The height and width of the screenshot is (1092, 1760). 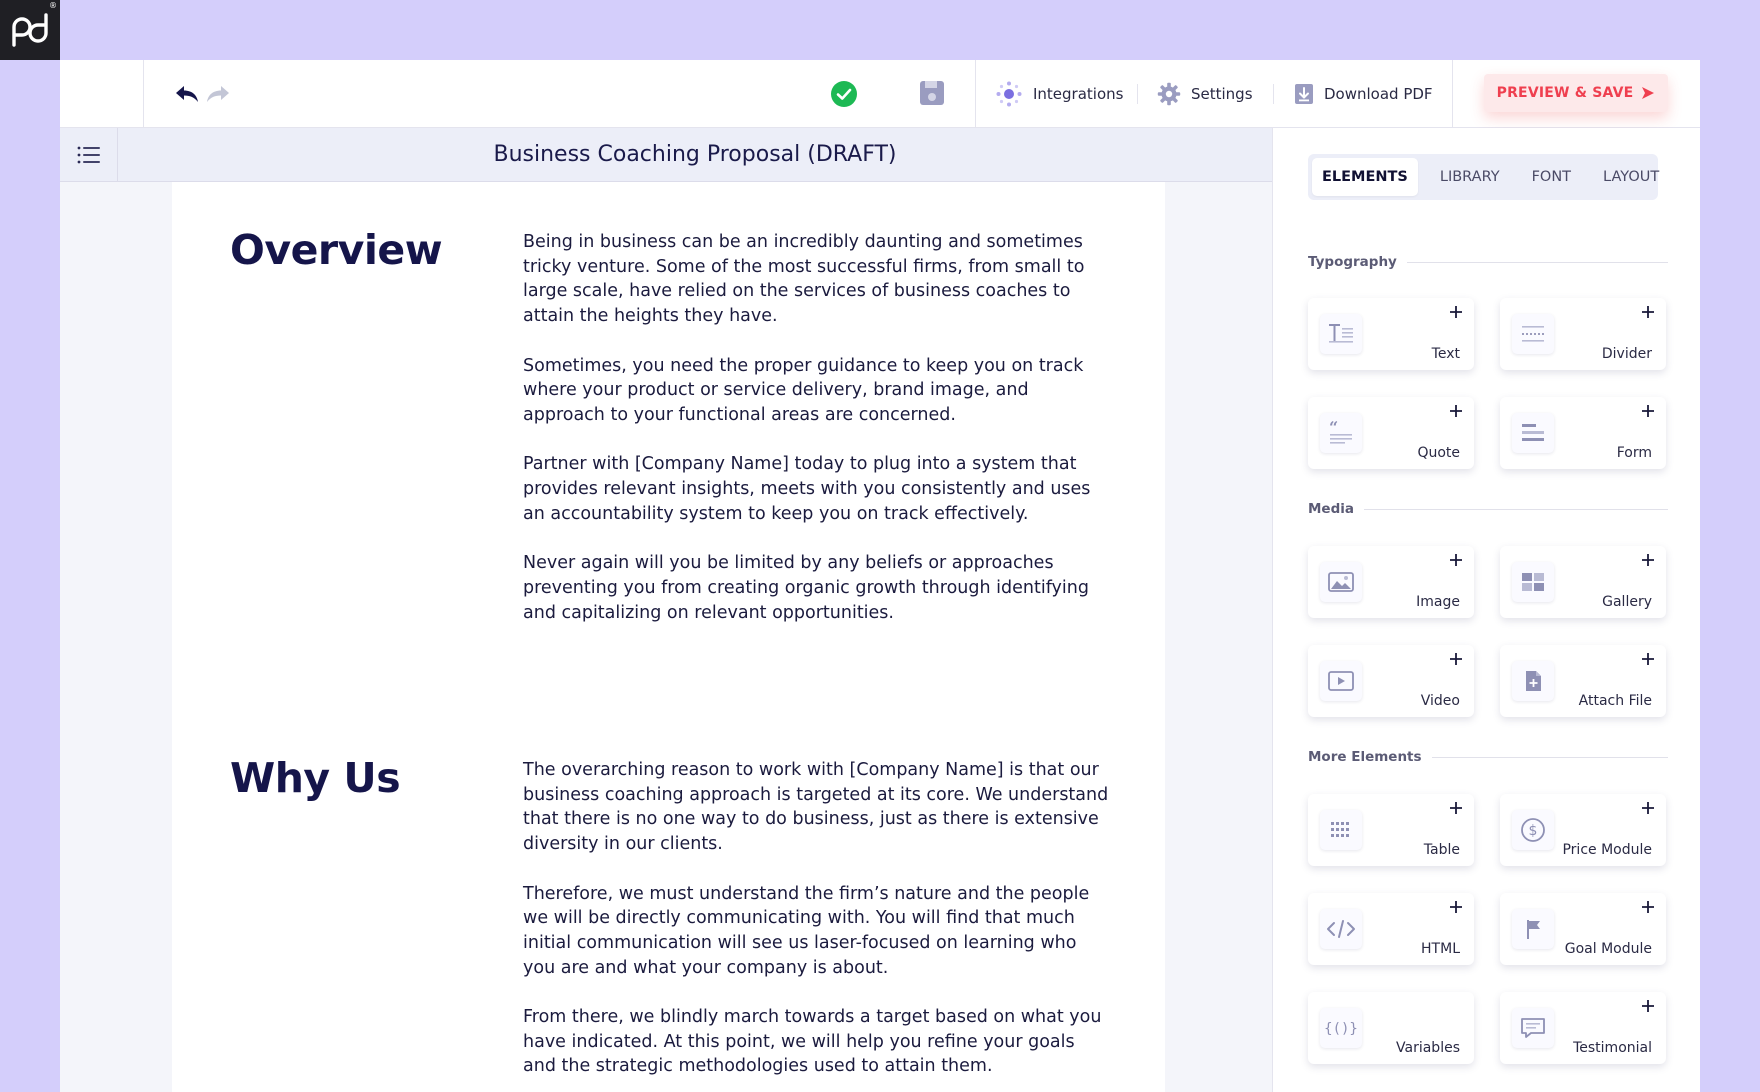 I want to click on element-label: Table, so click(x=1441, y=850).